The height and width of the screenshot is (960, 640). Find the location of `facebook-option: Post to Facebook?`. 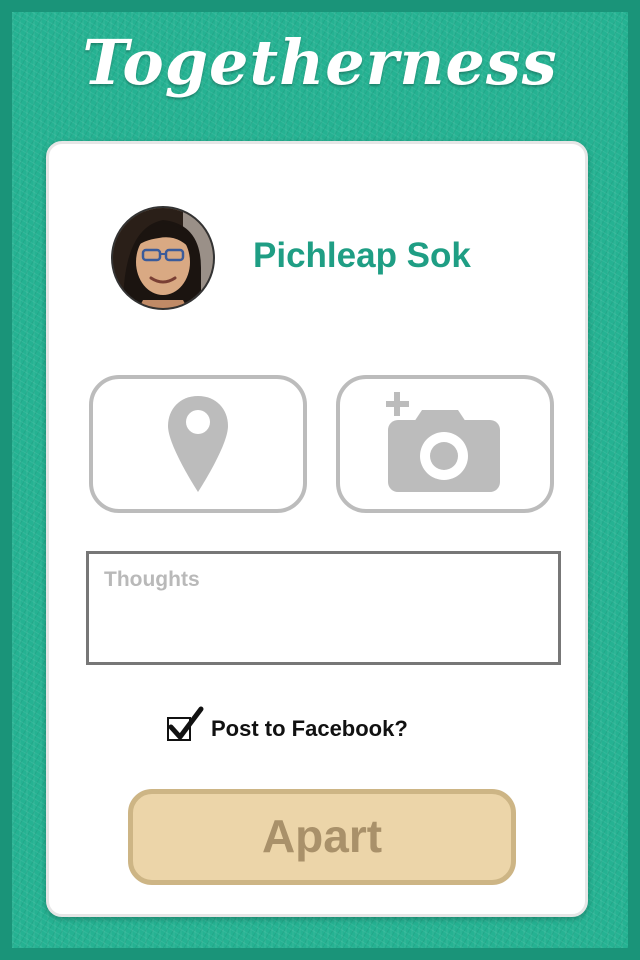

facebook-option: Post to Facebook? is located at coordinates (287, 724).